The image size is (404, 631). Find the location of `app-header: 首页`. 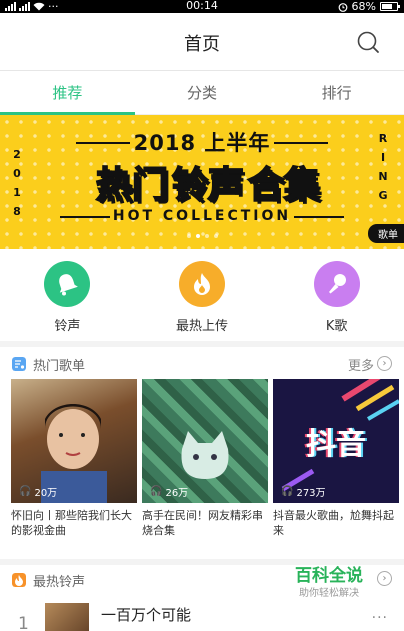

app-header: 首页 is located at coordinates (202, 42).